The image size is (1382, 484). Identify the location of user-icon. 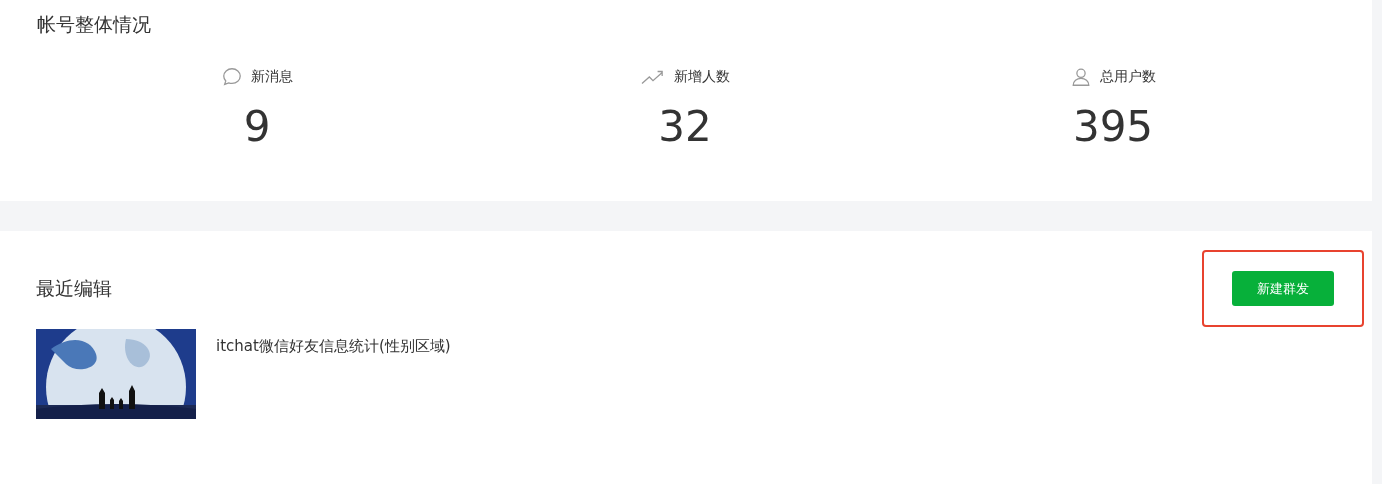
(1081, 77).